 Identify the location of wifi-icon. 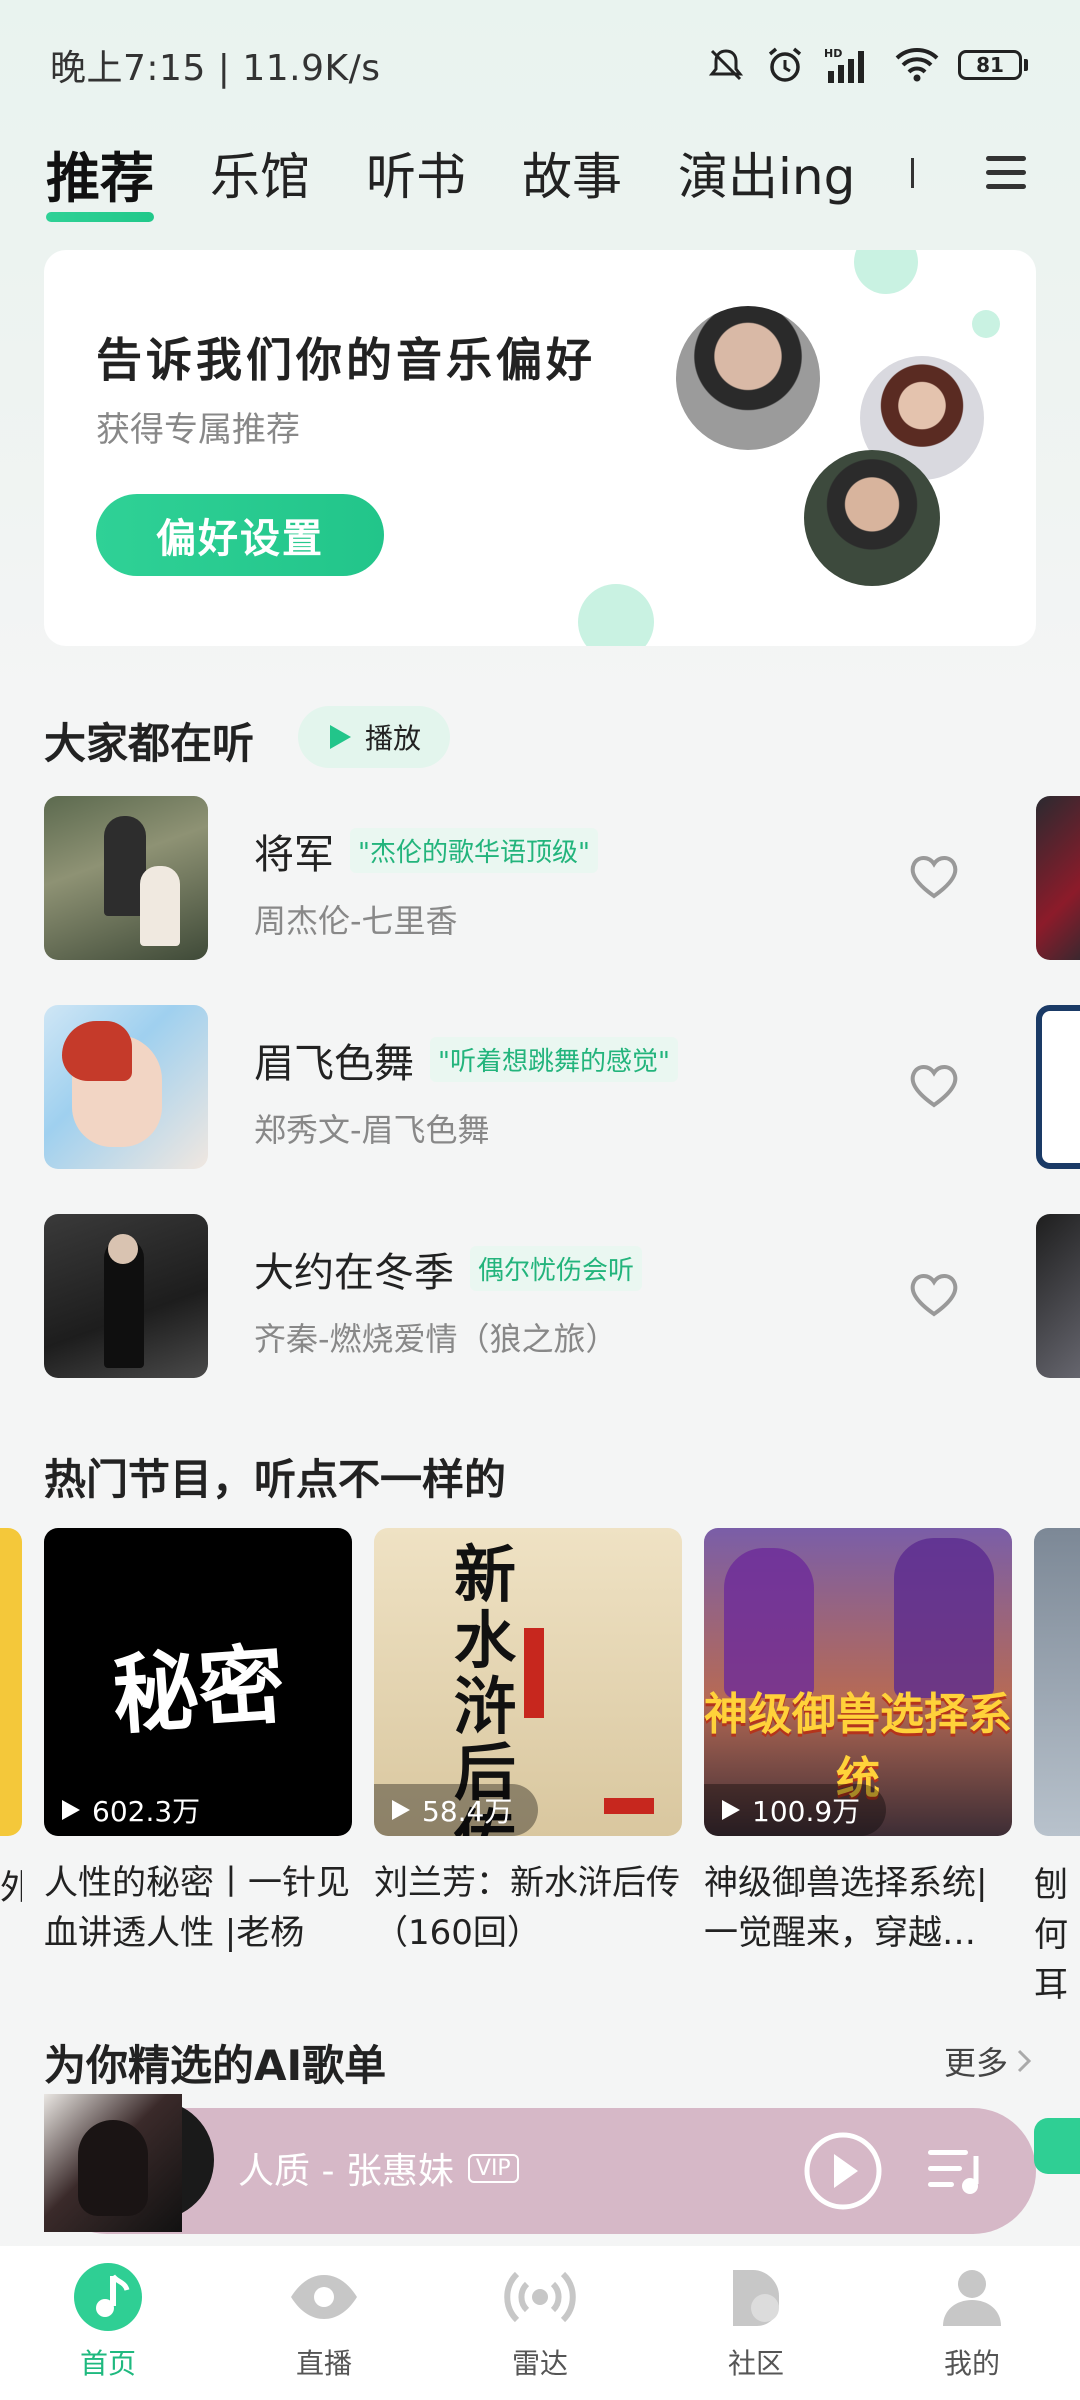
(917, 65).